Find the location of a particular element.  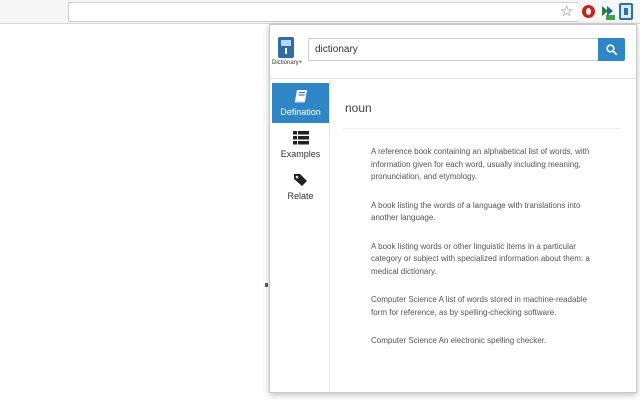

part-of-speech-heading: noun is located at coordinates (358, 108).